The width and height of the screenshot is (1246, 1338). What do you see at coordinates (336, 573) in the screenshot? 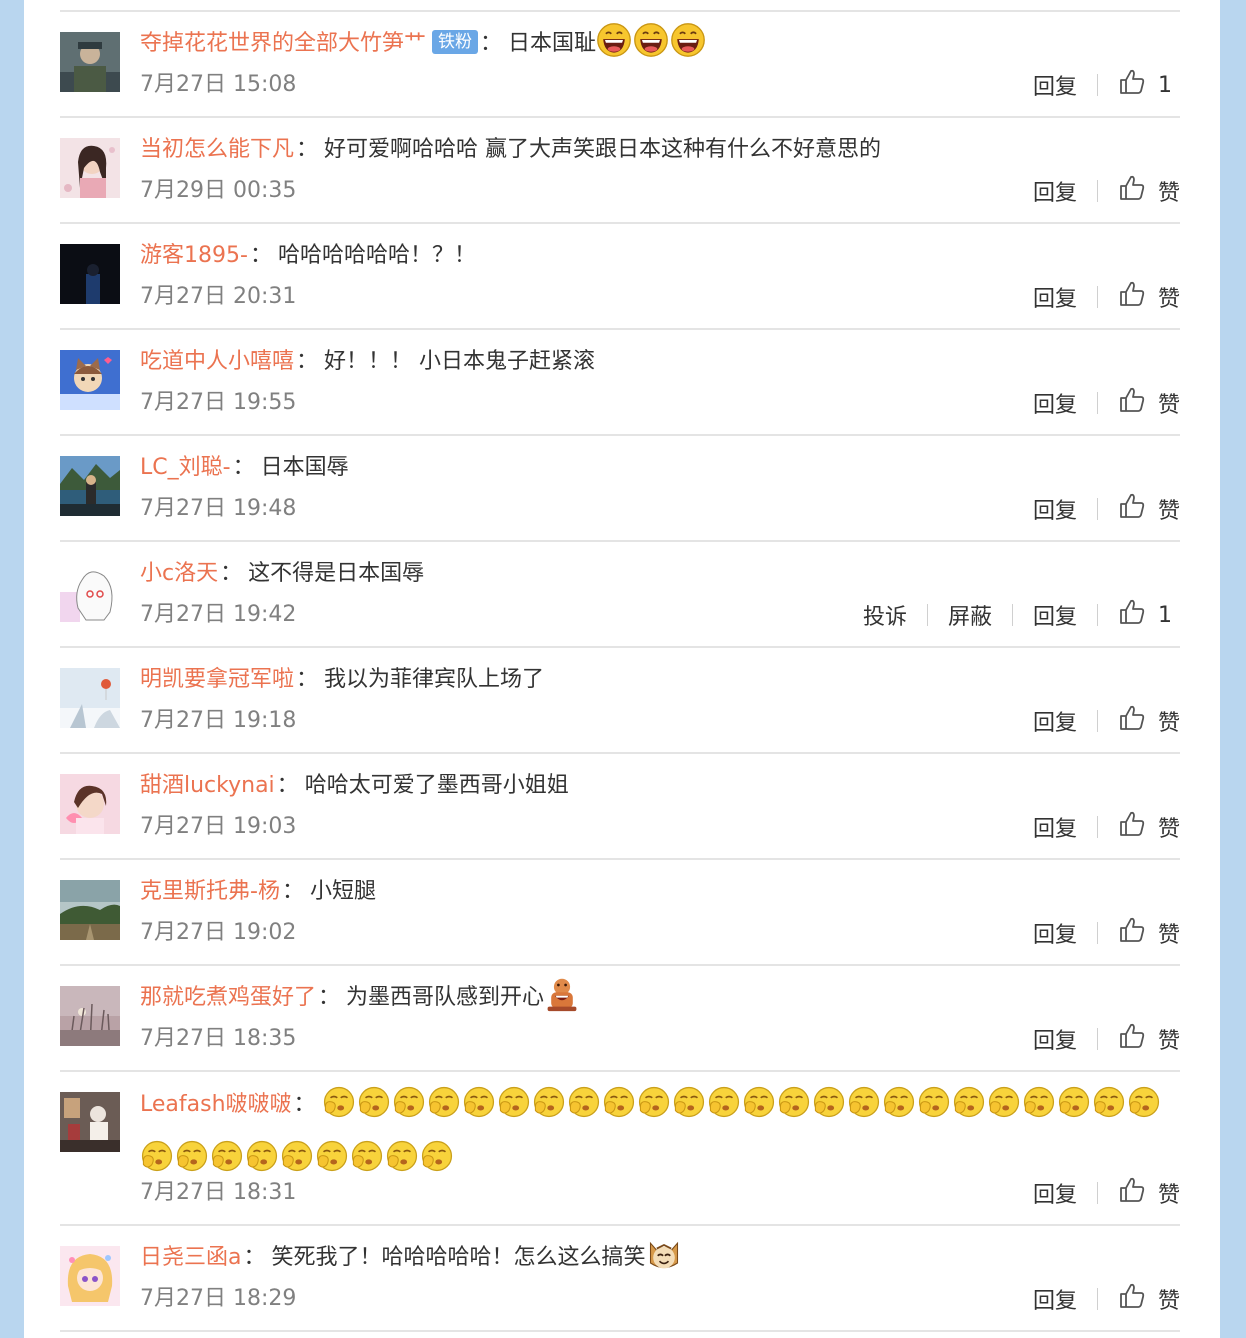
I see `comment-text: 这不得是日本国辱` at bounding box center [336, 573].